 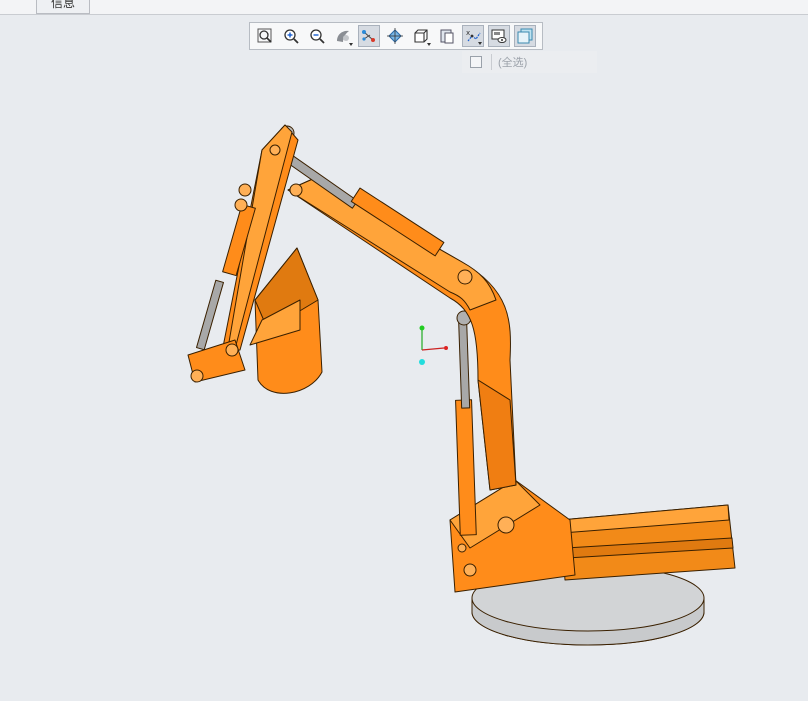 I want to click on bucket, so click(x=286, y=320).